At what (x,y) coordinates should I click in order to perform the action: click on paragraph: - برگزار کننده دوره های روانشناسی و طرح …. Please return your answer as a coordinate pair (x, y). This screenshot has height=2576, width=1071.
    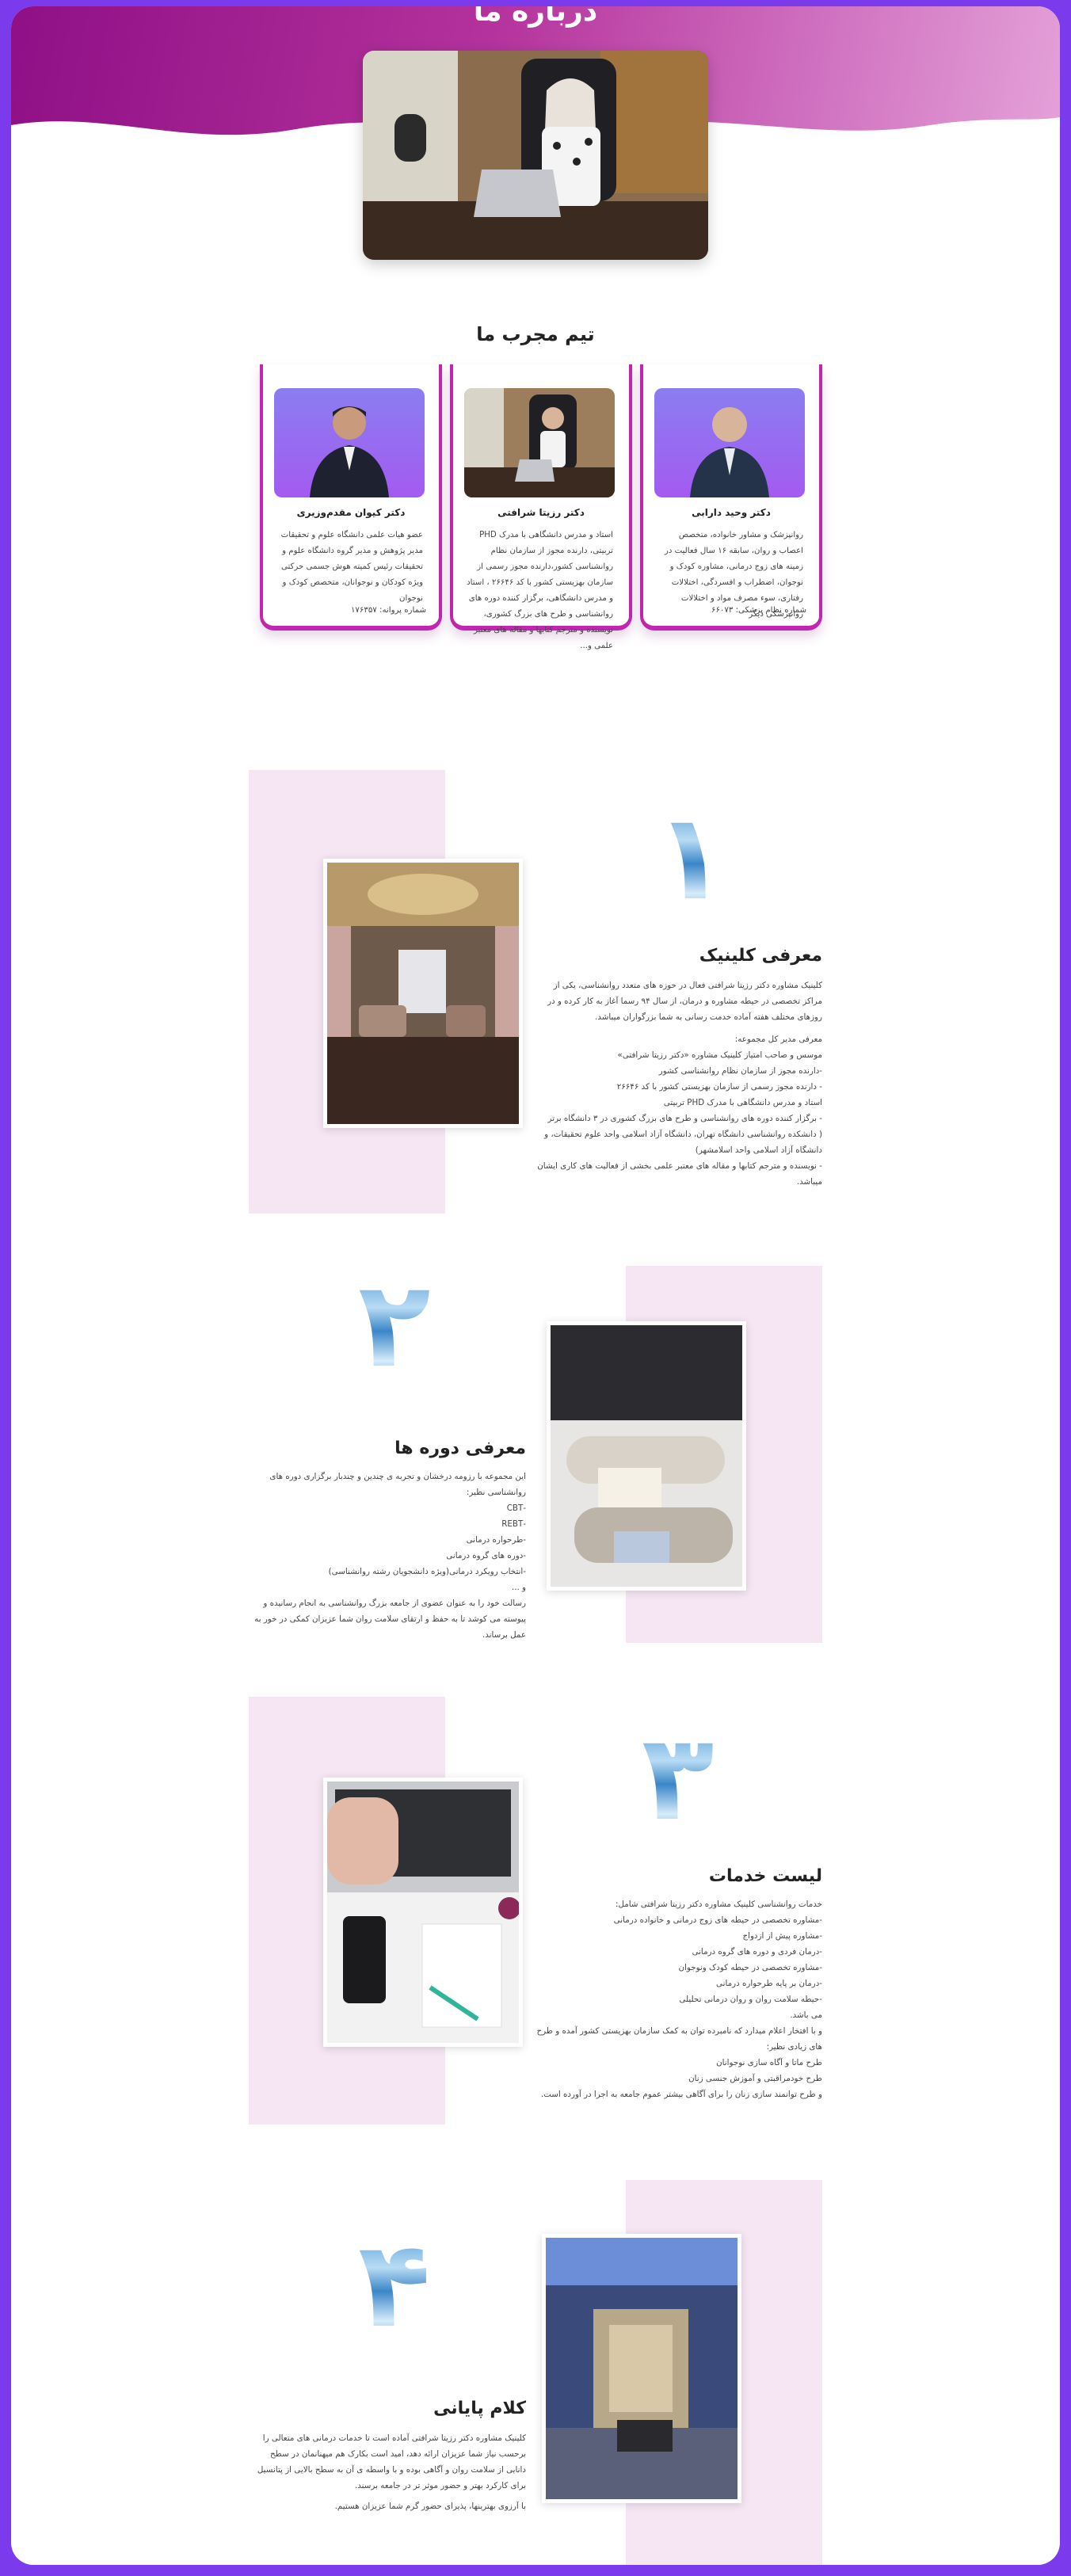
    Looking at the image, I should click on (684, 1118).